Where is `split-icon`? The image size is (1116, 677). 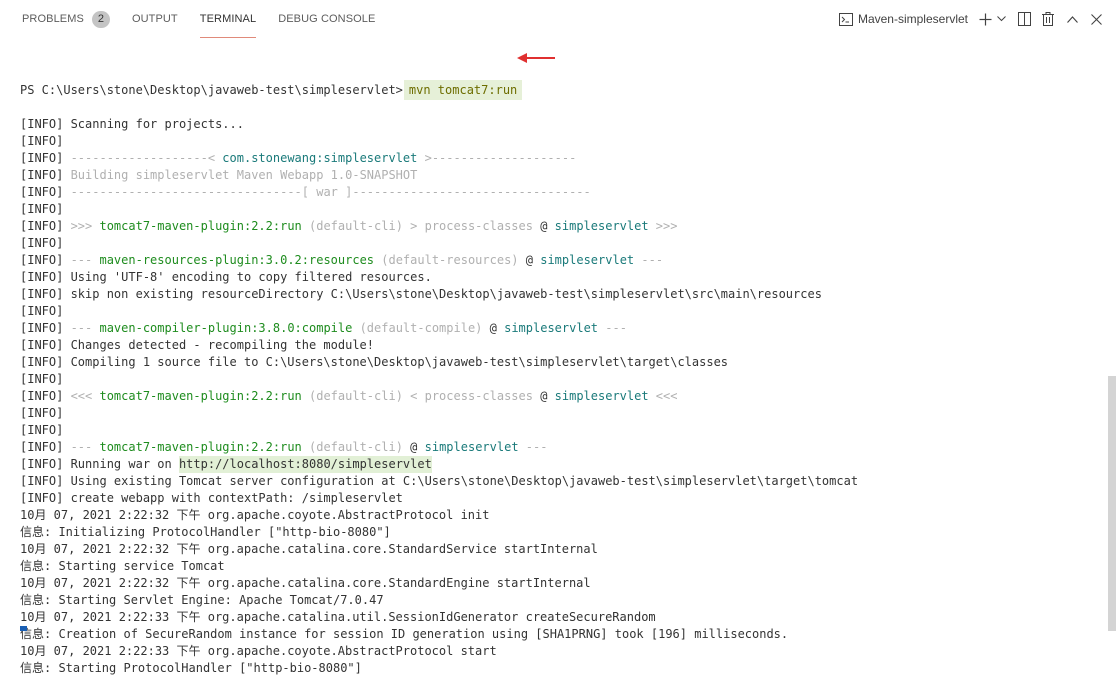 split-icon is located at coordinates (1024, 19).